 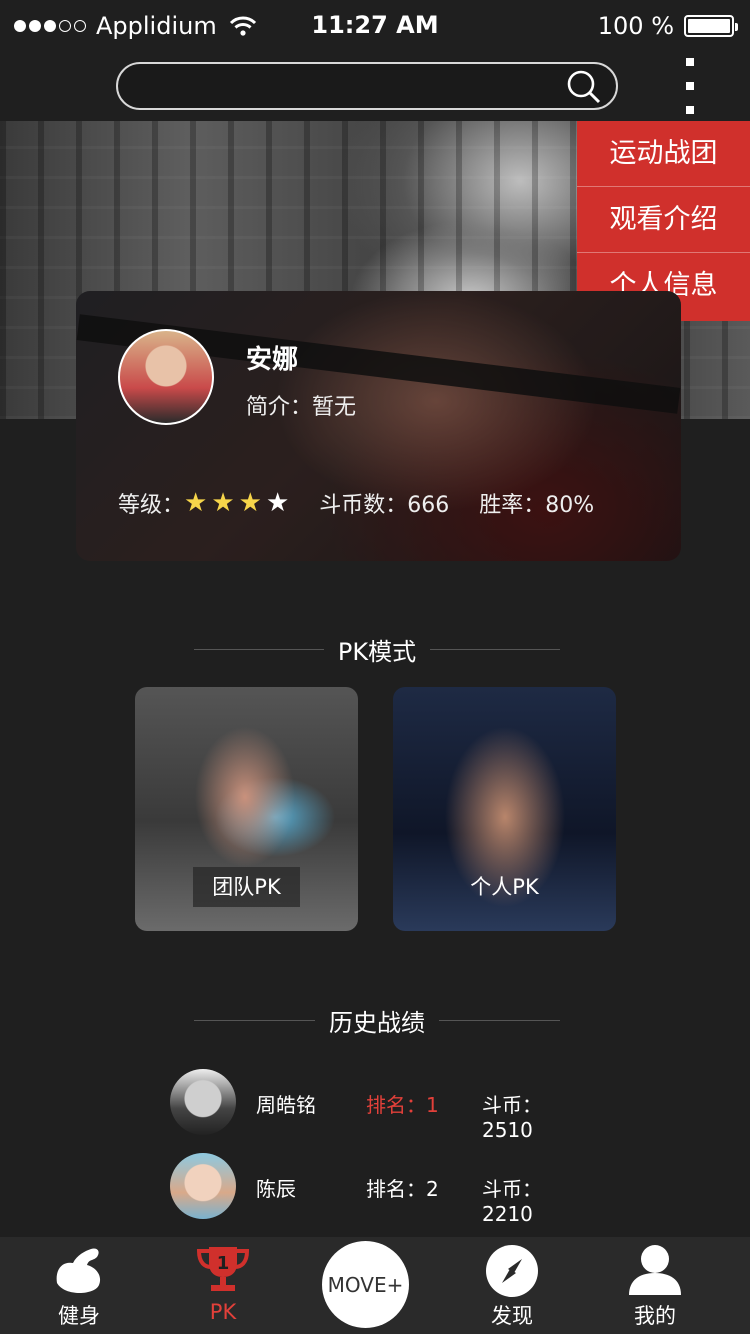 What do you see at coordinates (79, 1316) in the screenshot?
I see `tab-fitness-label: 健身` at bounding box center [79, 1316].